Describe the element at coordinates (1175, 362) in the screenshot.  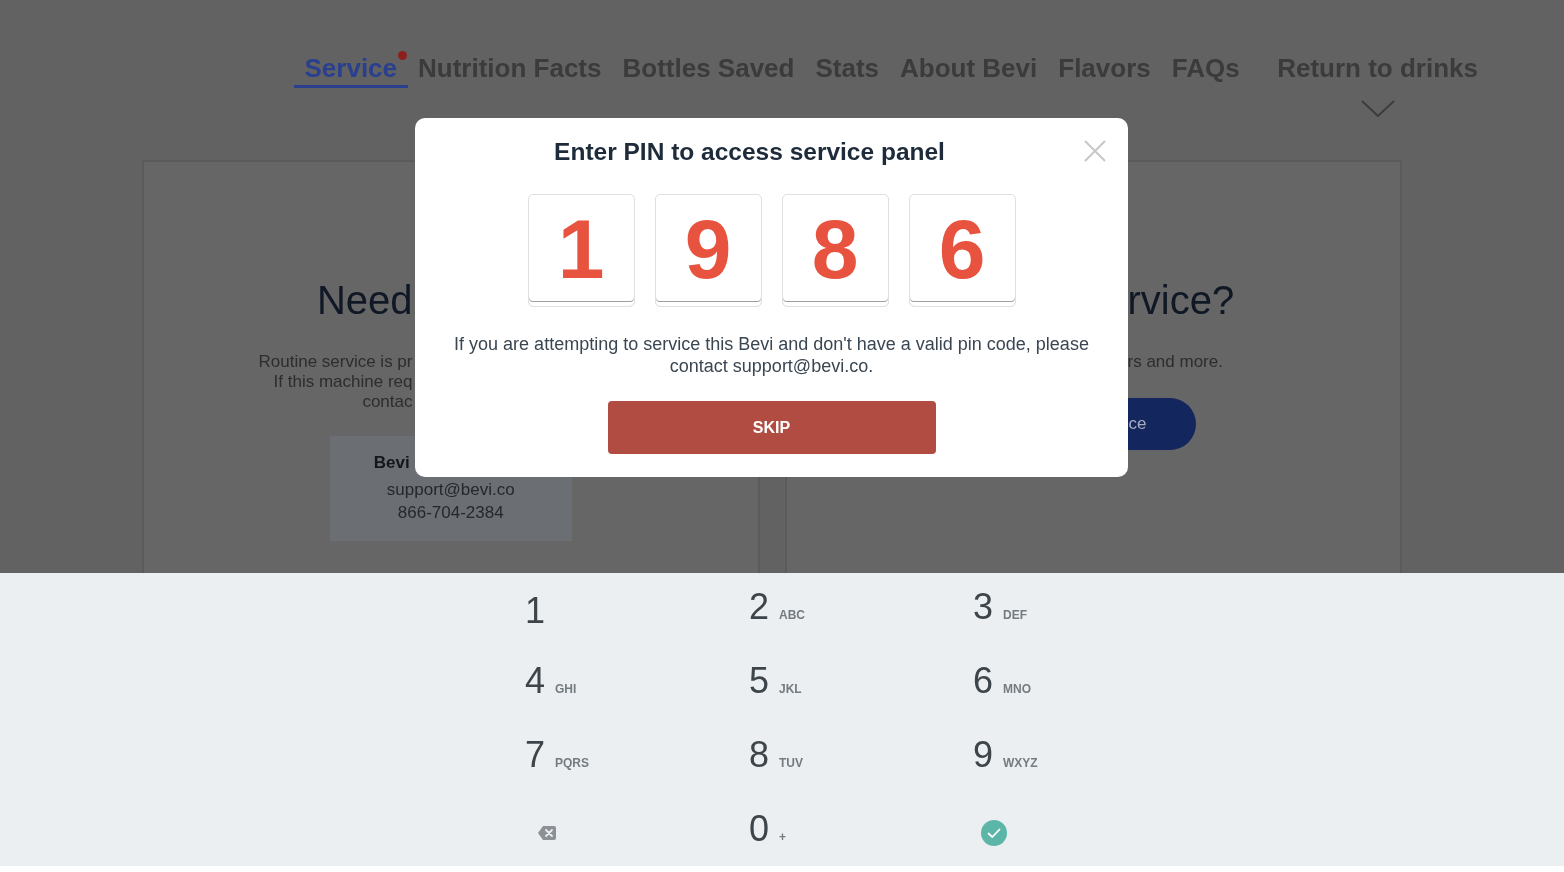
I see `card-text: rs and more.` at that location.